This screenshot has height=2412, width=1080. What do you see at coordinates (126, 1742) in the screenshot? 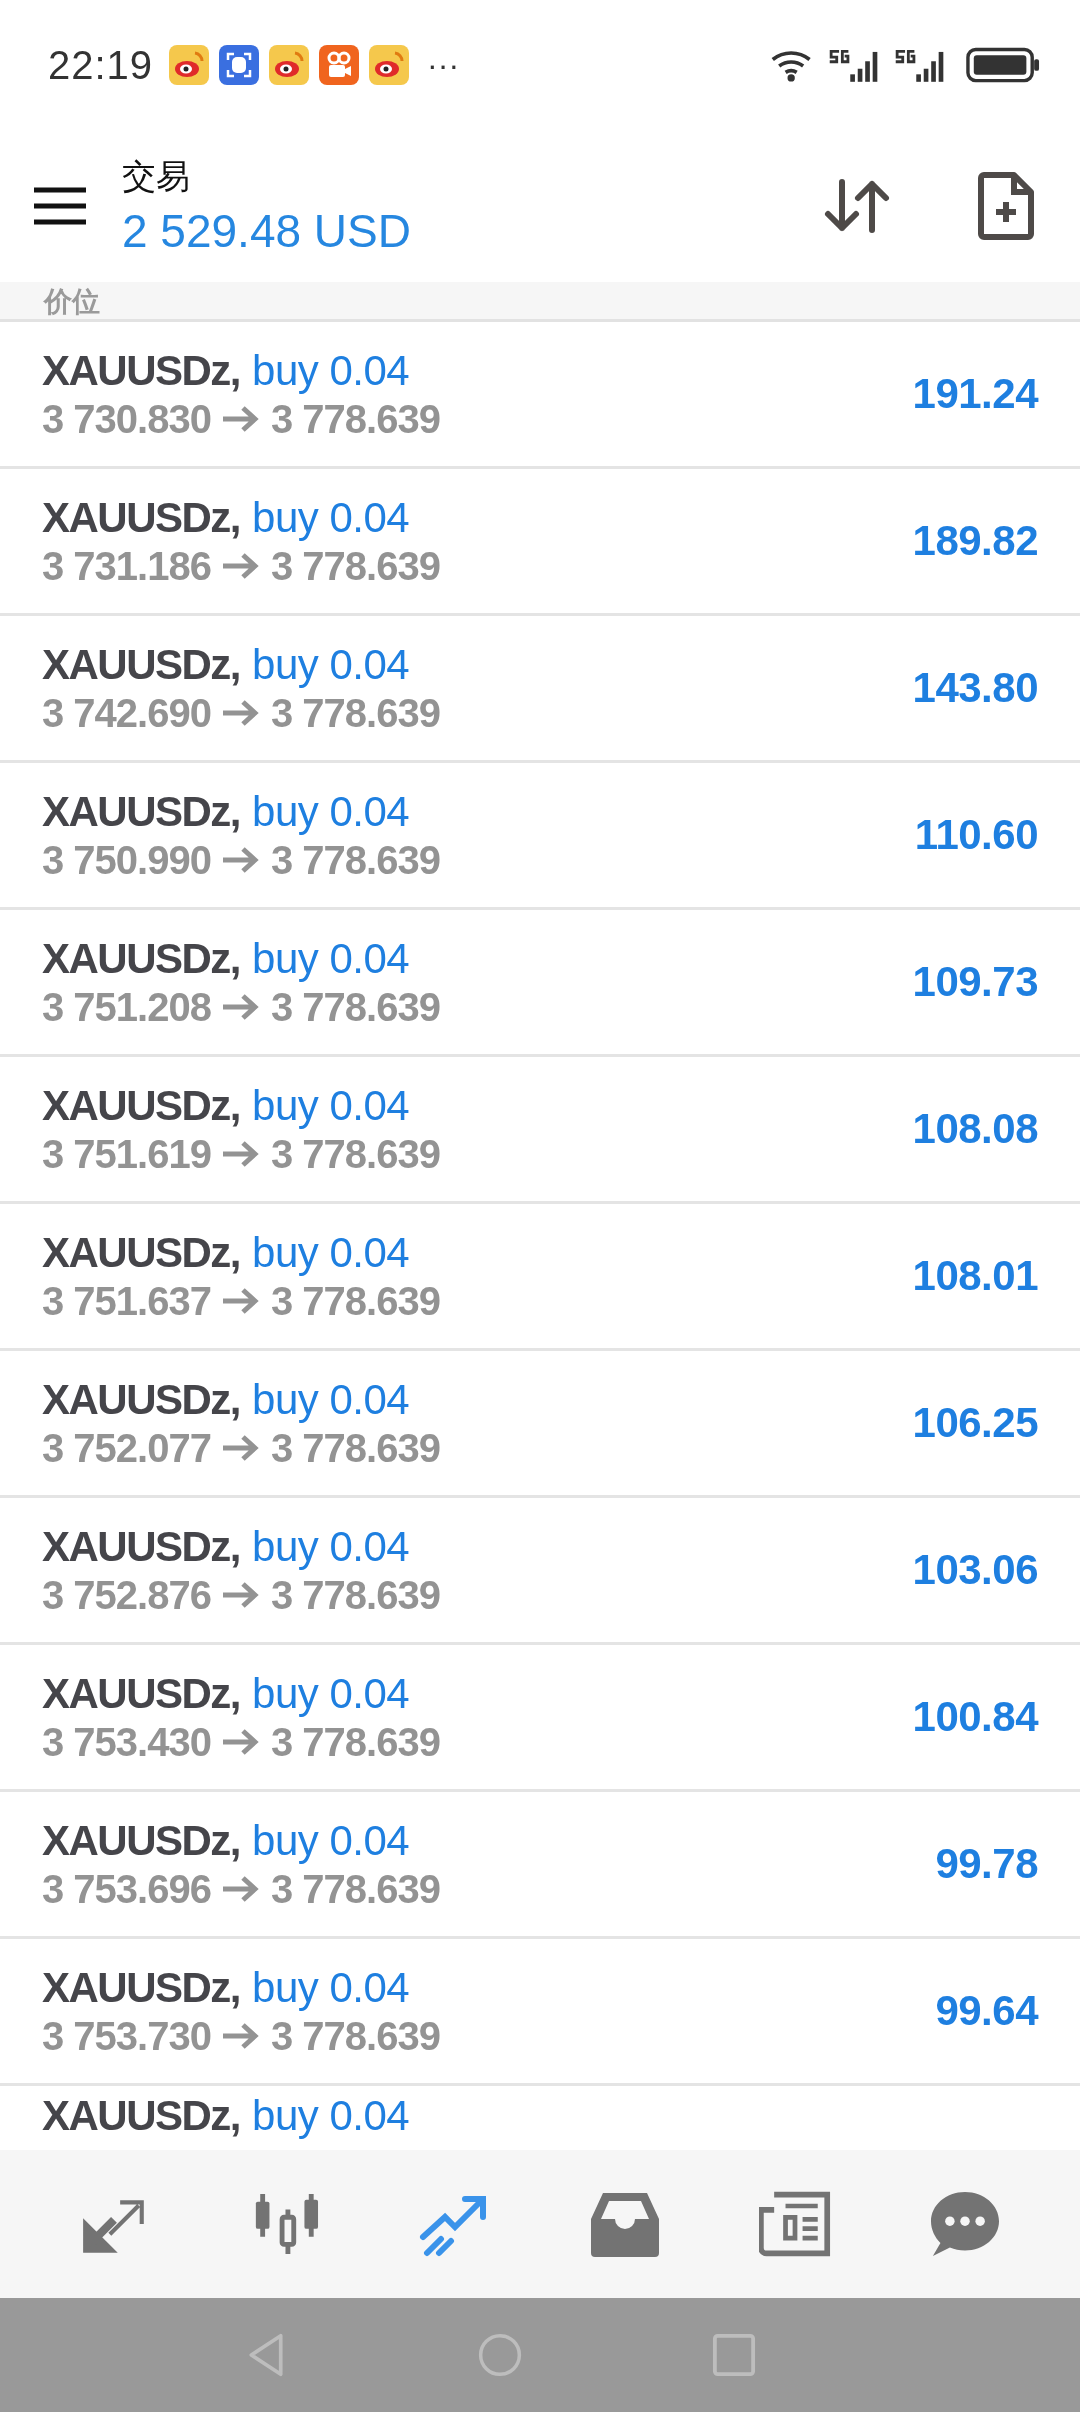
I see `open-price: 3 753.430` at bounding box center [126, 1742].